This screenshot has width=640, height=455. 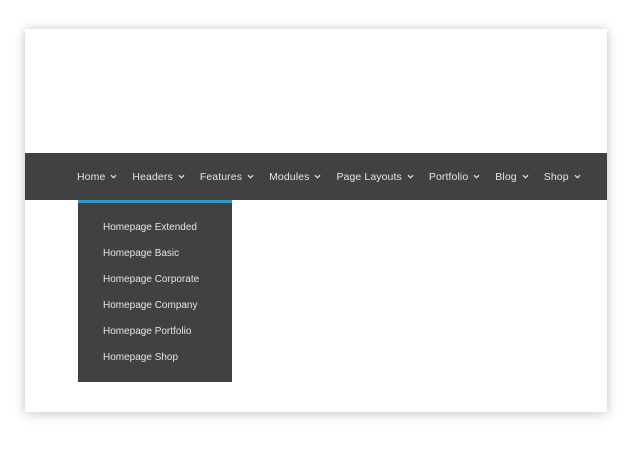 What do you see at coordinates (369, 176) in the screenshot?
I see `nav-item-label: Page Layouts` at bounding box center [369, 176].